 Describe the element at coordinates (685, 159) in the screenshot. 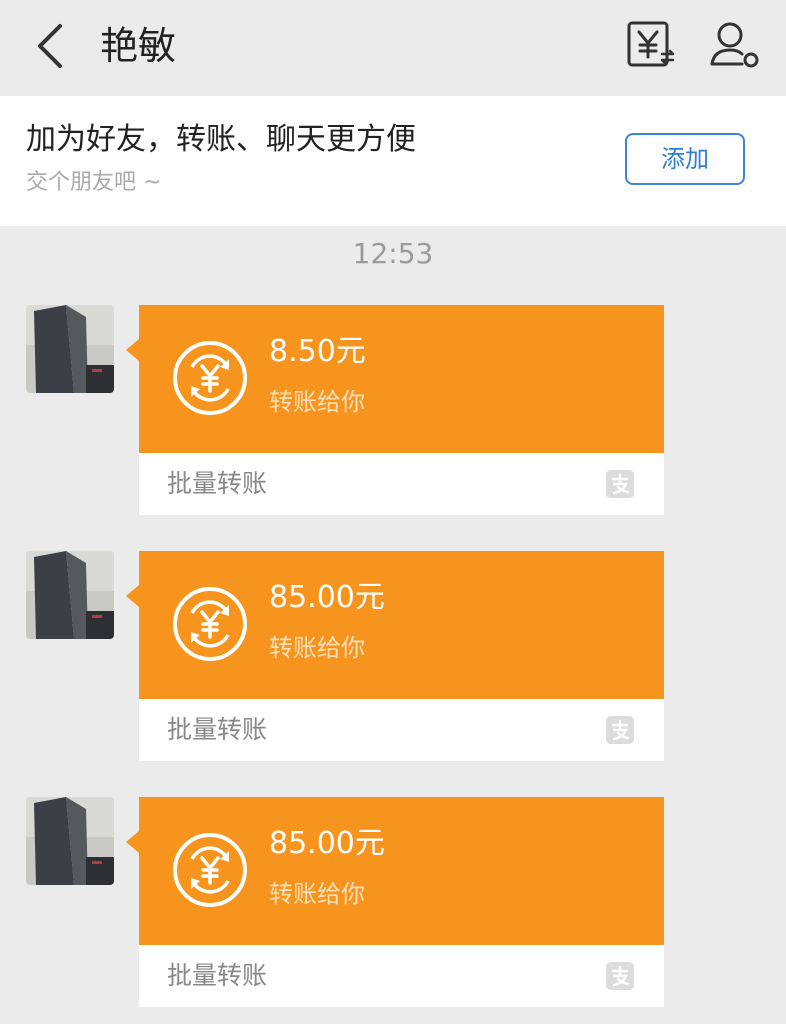

I see `add-friend-button: 添加` at that location.